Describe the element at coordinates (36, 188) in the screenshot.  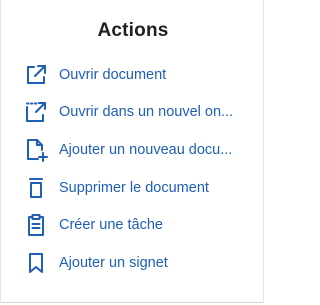
I see `trash-icon` at that location.